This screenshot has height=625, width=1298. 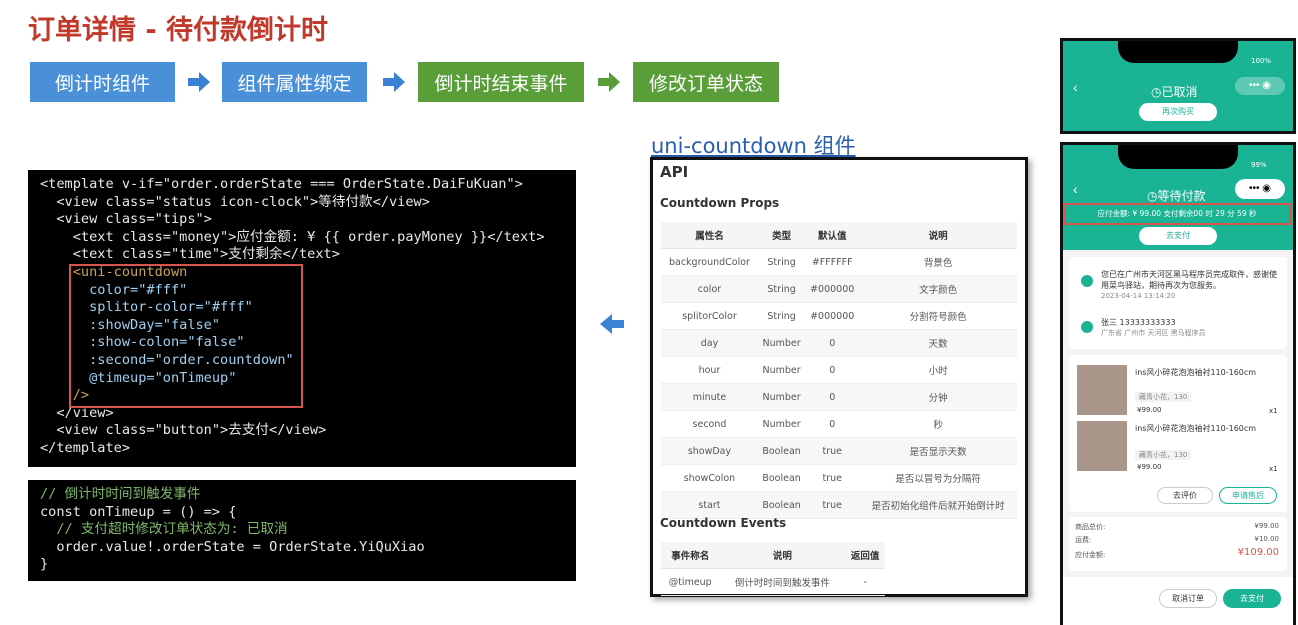 I want to click on table-cell: hour, so click(x=709, y=370).